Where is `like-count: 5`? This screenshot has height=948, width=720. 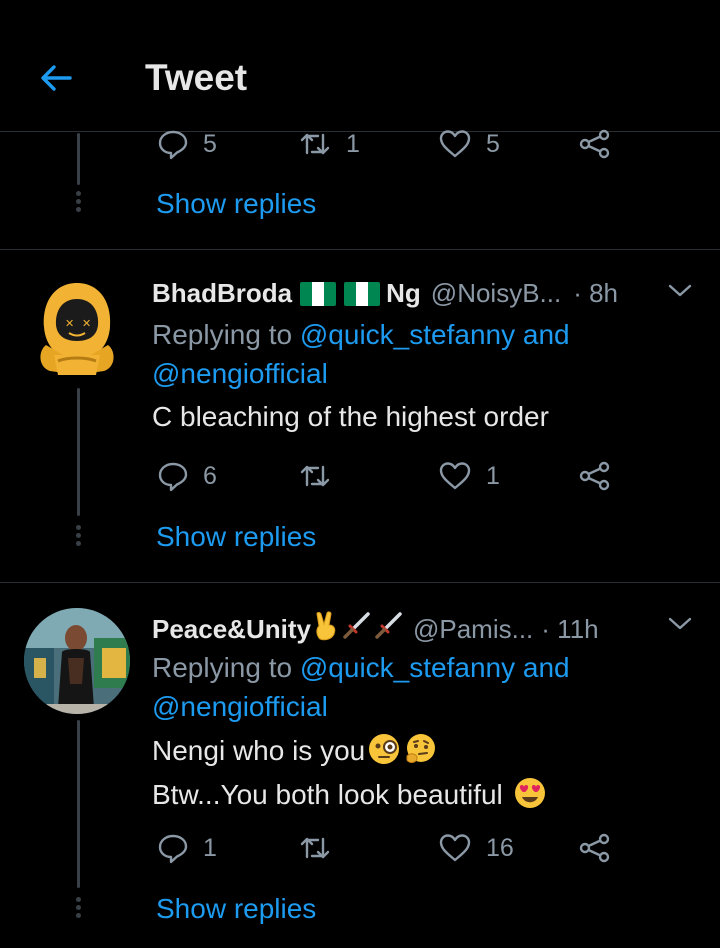 like-count: 5 is located at coordinates (493, 143).